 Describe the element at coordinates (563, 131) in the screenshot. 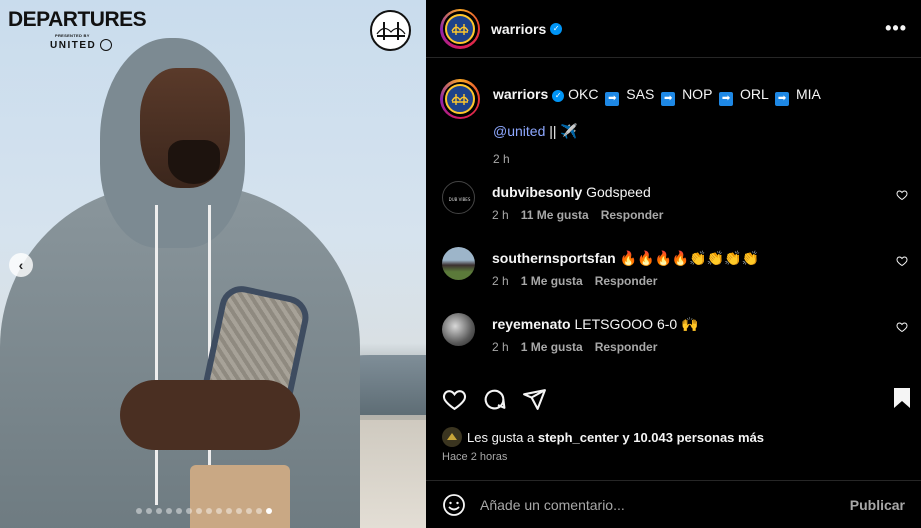

I see `caption-suffix: || ✈️` at that location.